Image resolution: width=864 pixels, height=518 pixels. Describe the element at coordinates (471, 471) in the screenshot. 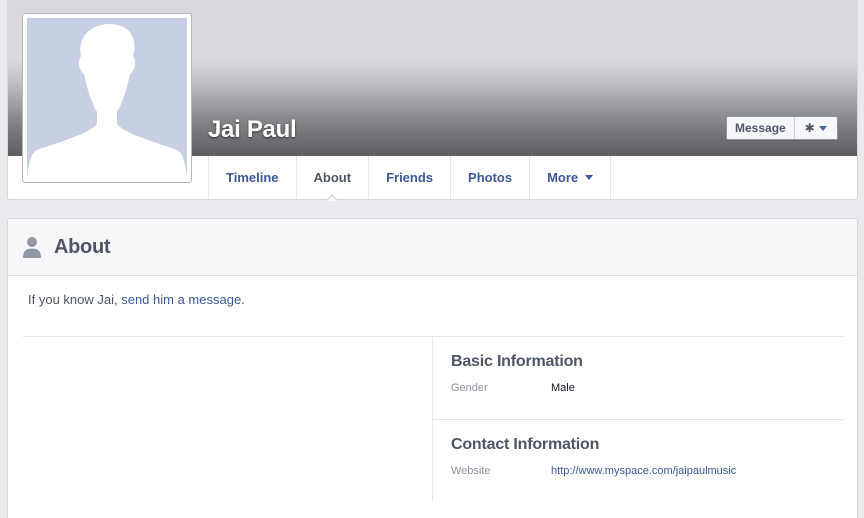

I see `website-label: Website` at that location.